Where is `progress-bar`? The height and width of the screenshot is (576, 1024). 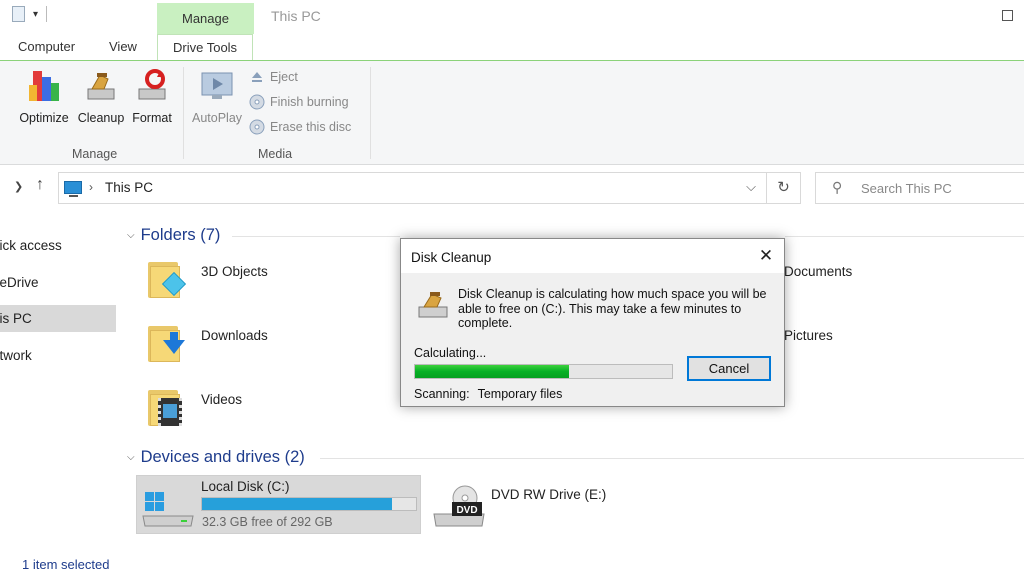
progress-bar is located at coordinates (543, 371).